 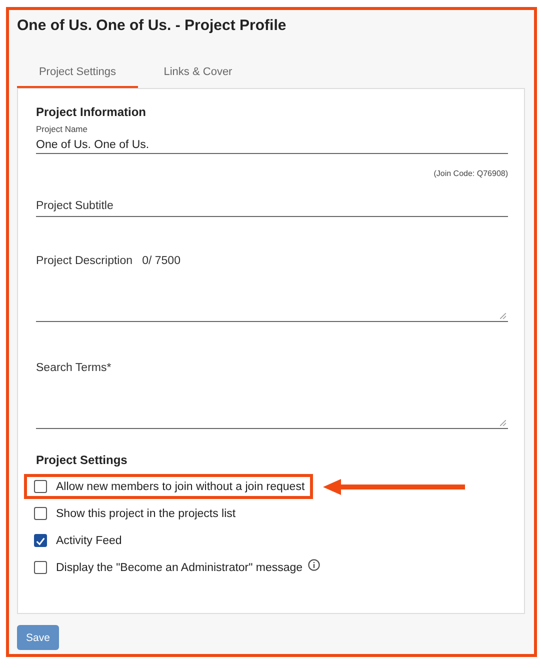 I want to click on checkbox-label: Show this project in the projects list, so click(x=146, y=514).